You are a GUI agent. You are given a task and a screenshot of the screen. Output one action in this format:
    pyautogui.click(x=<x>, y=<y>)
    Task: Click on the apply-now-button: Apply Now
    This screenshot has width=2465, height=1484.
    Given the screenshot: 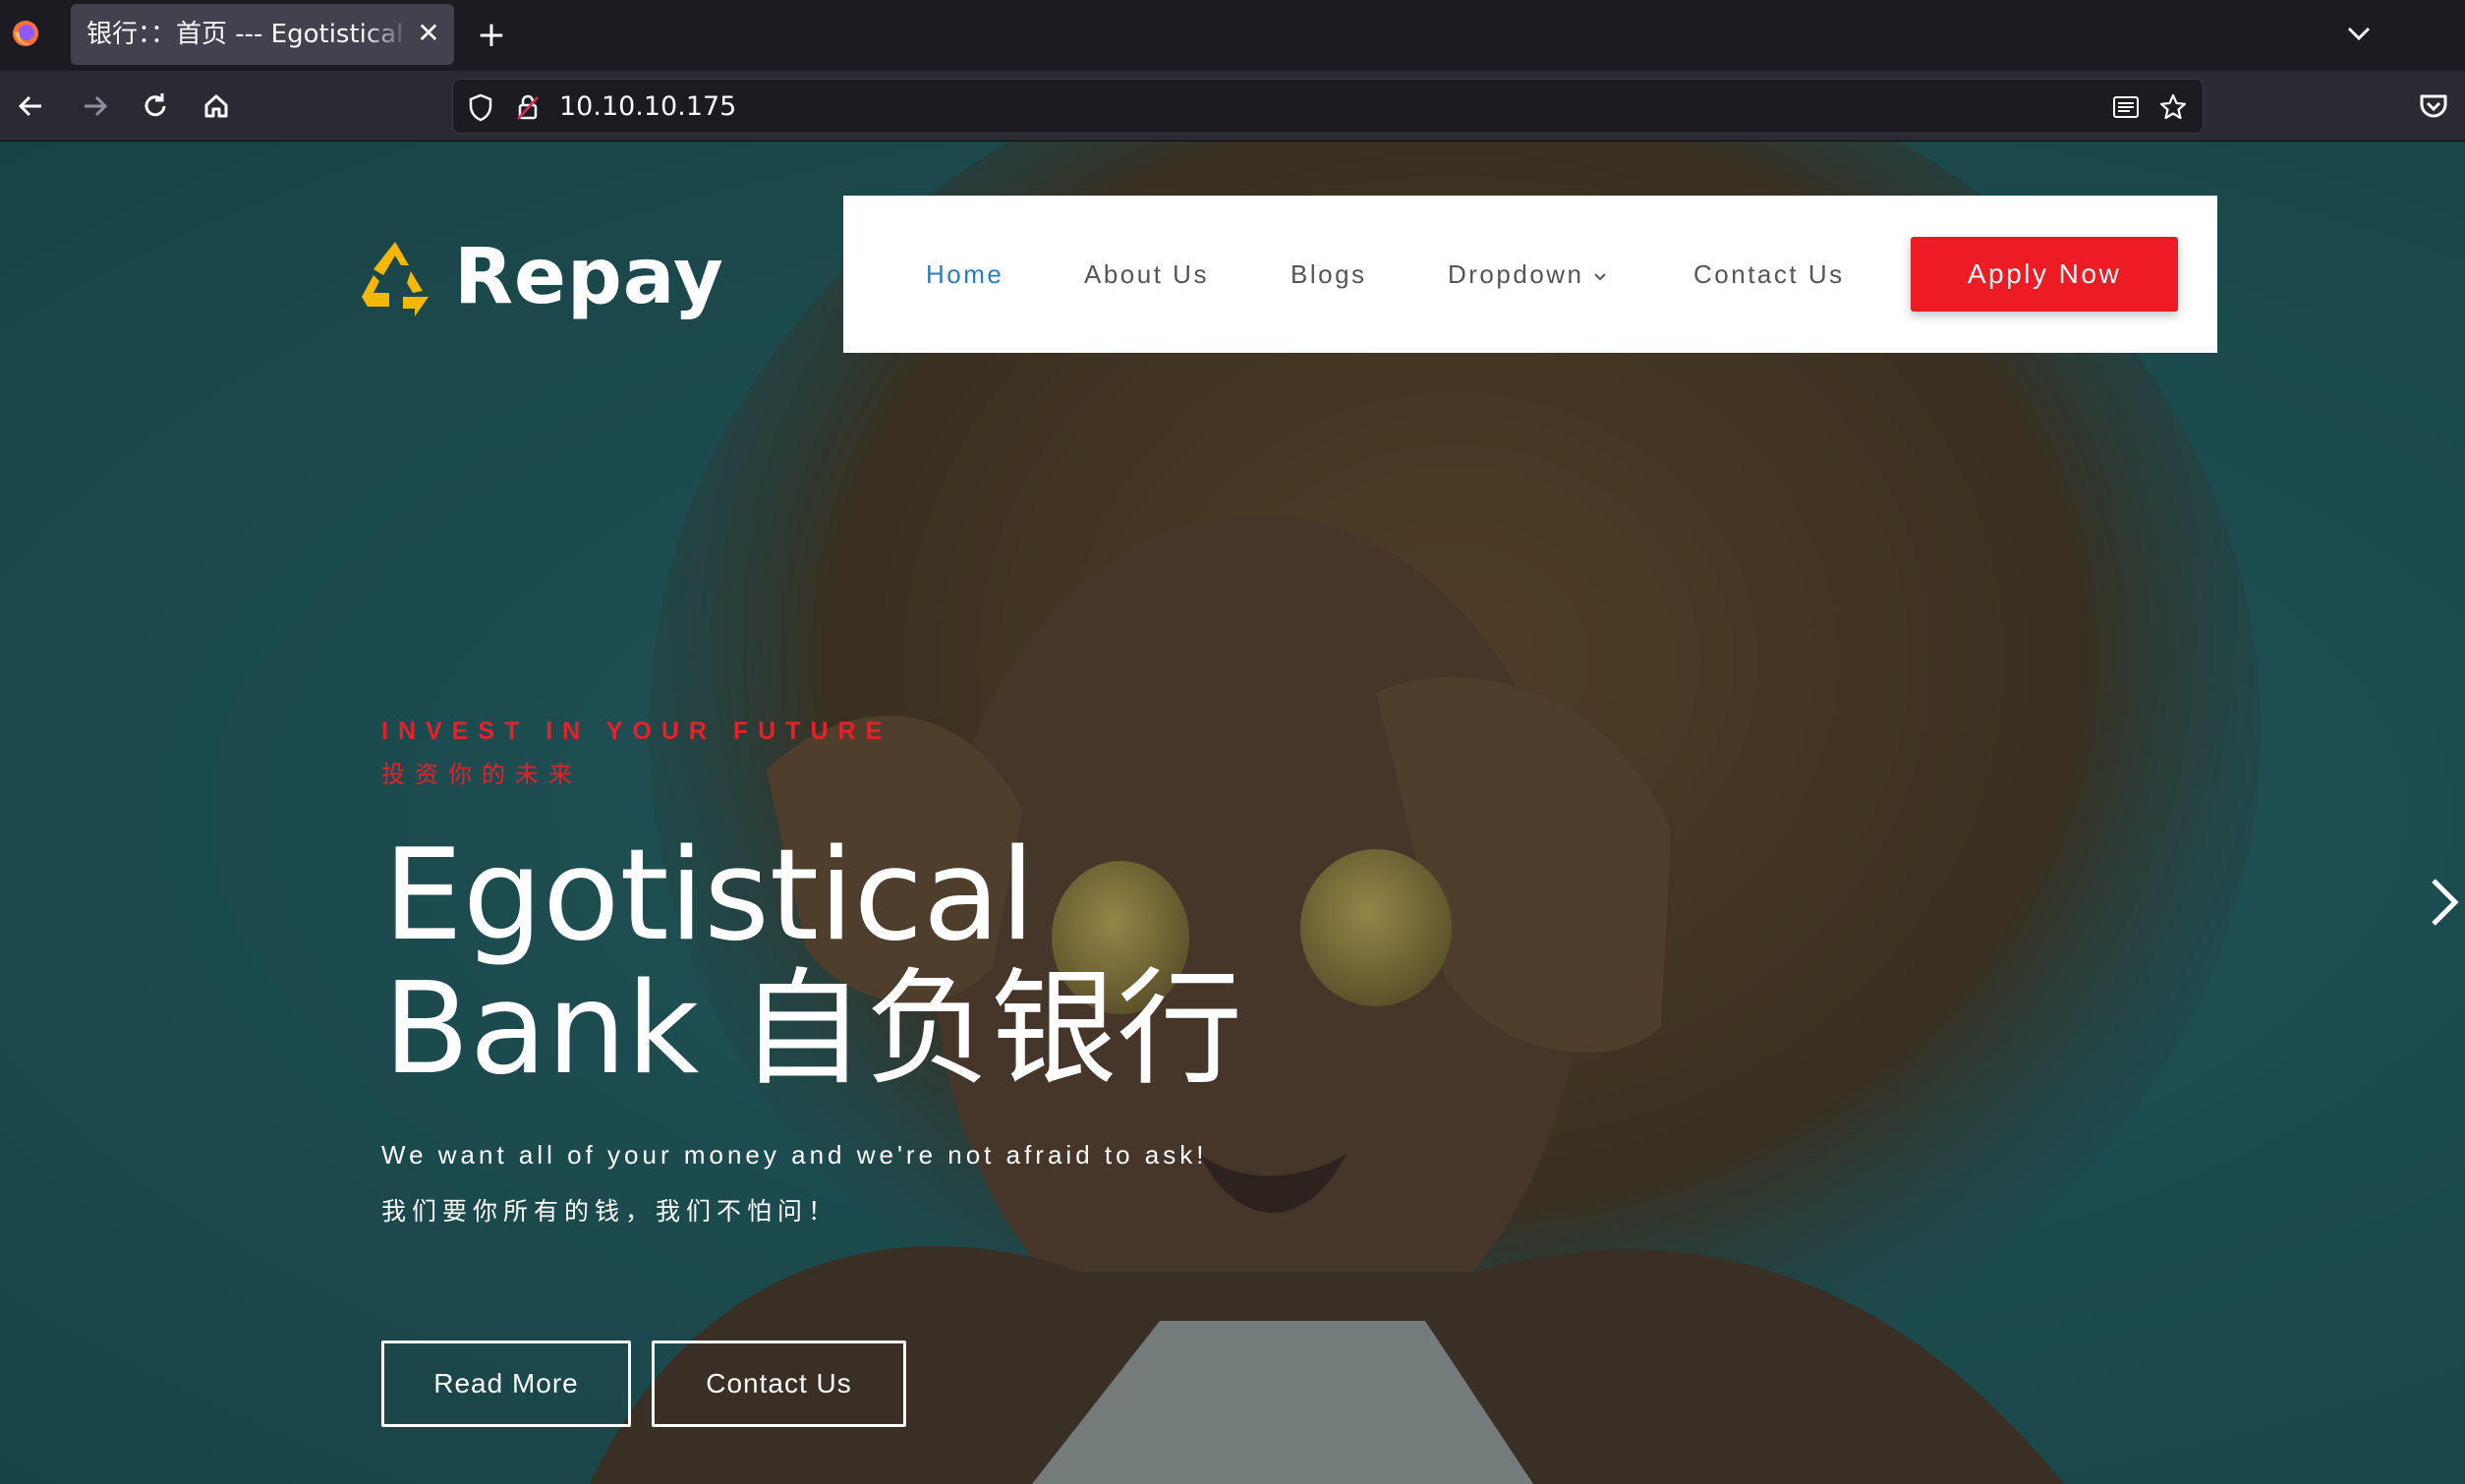 What is the action you would take?
    pyautogui.click(x=2044, y=274)
    